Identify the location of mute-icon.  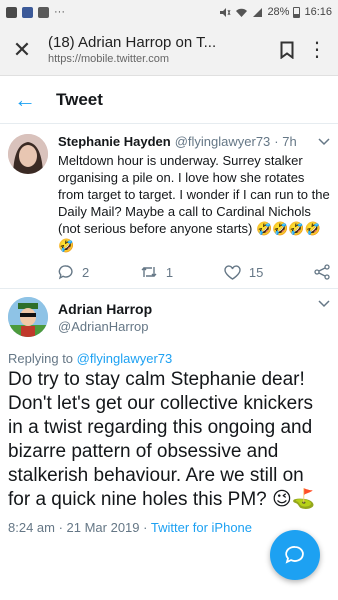
(225, 12).